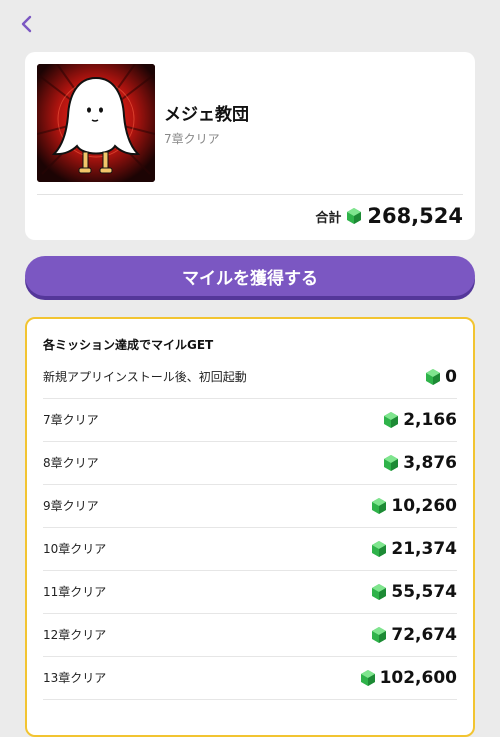 Image resolution: width=500 pixels, height=737 pixels. Describe the element at coordinates (250, 377) in the screenshot. I see `mission-row: 新規アプリインストール後、初回起動 0` at that location.